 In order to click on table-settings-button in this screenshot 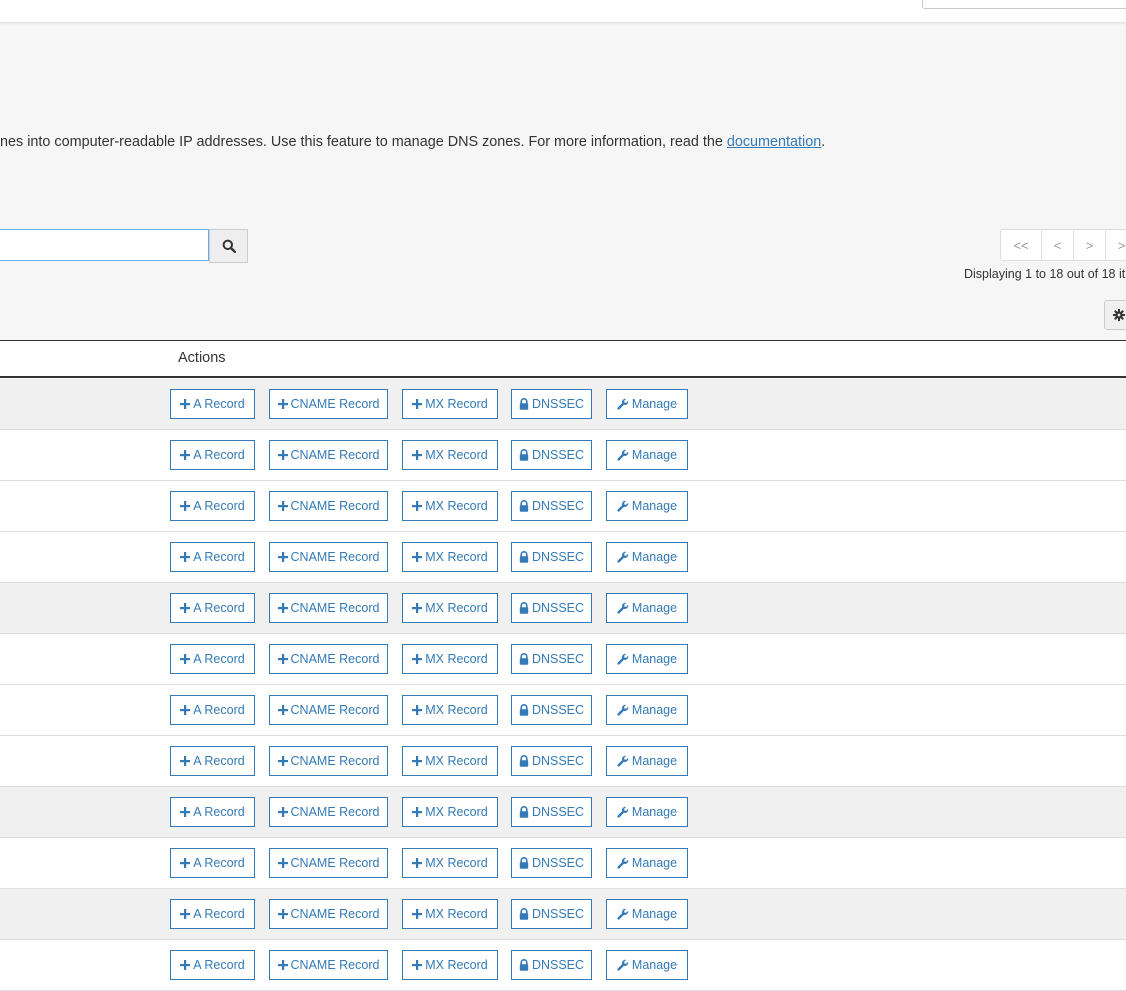, I will do `click(1115, 315)`.